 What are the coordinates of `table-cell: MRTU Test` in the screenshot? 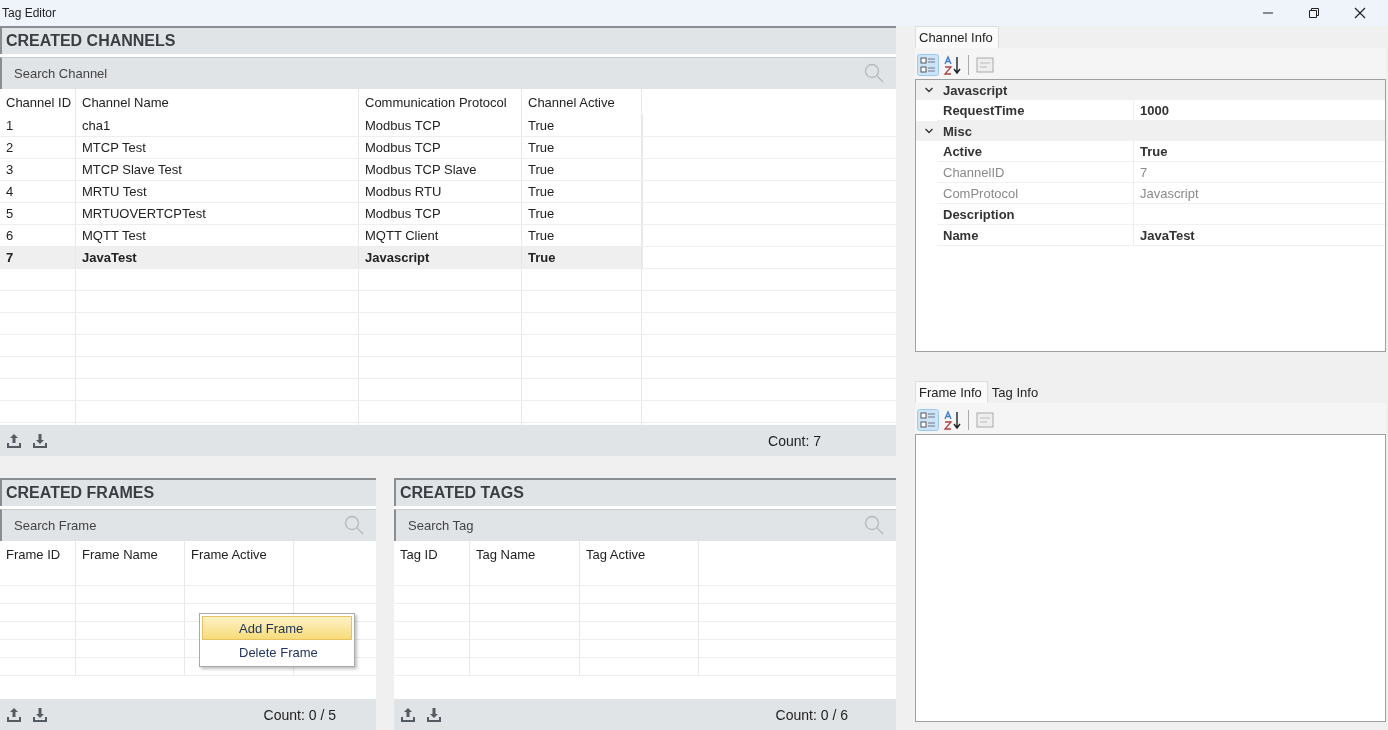 It's located at (217, 191).